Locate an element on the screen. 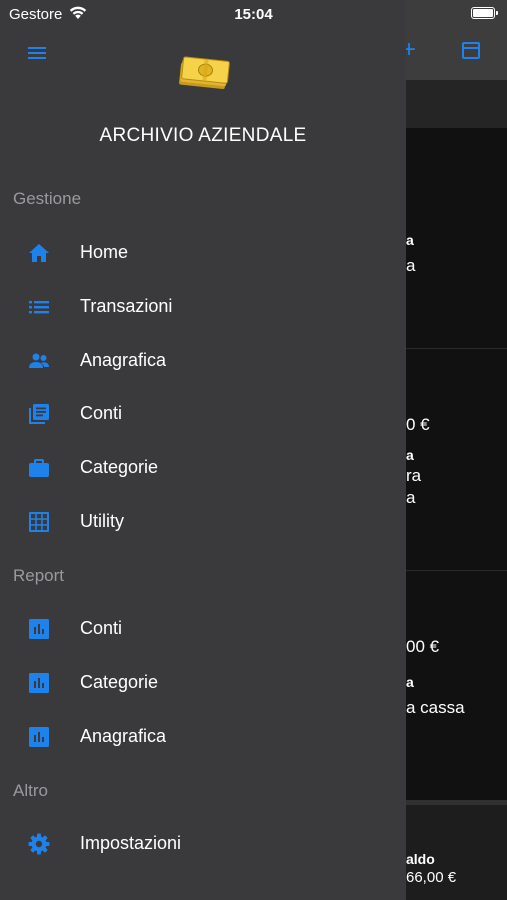 This screenshot has height=900, width=507. row-1-text: a is located at coordinates (411, 265).